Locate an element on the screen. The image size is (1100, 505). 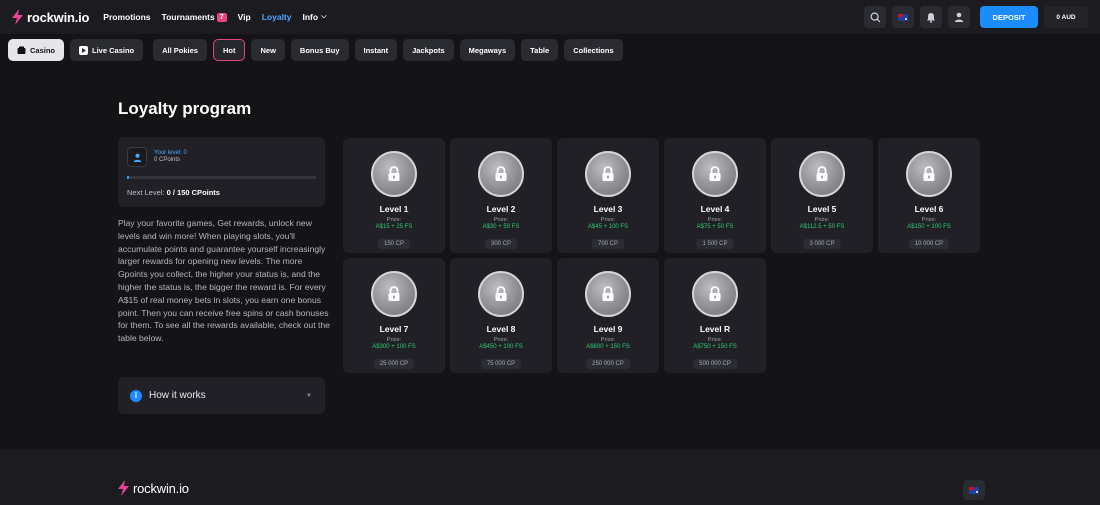
page-title: Loyalty program is located at coordinates (185, 108).